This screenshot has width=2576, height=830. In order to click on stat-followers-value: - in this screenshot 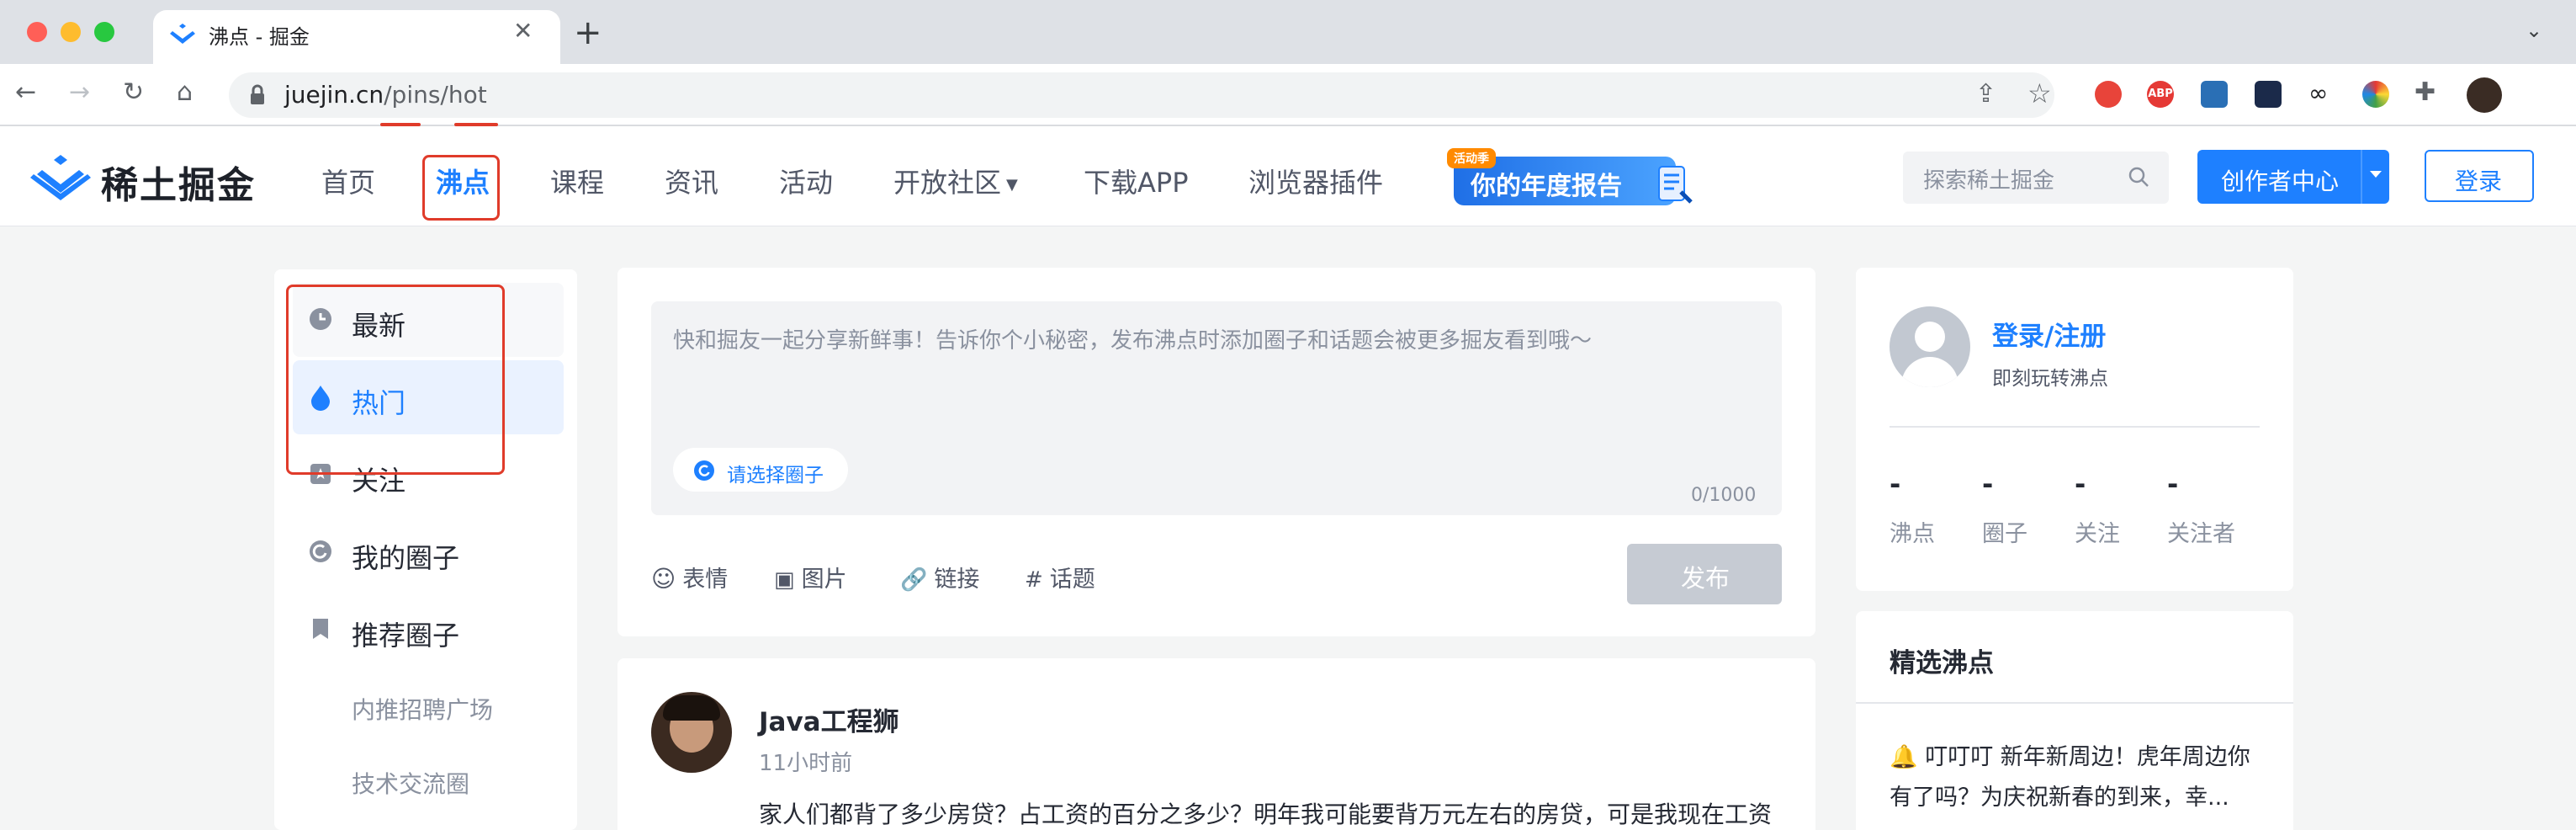, I will do `click(2173, 484)`.